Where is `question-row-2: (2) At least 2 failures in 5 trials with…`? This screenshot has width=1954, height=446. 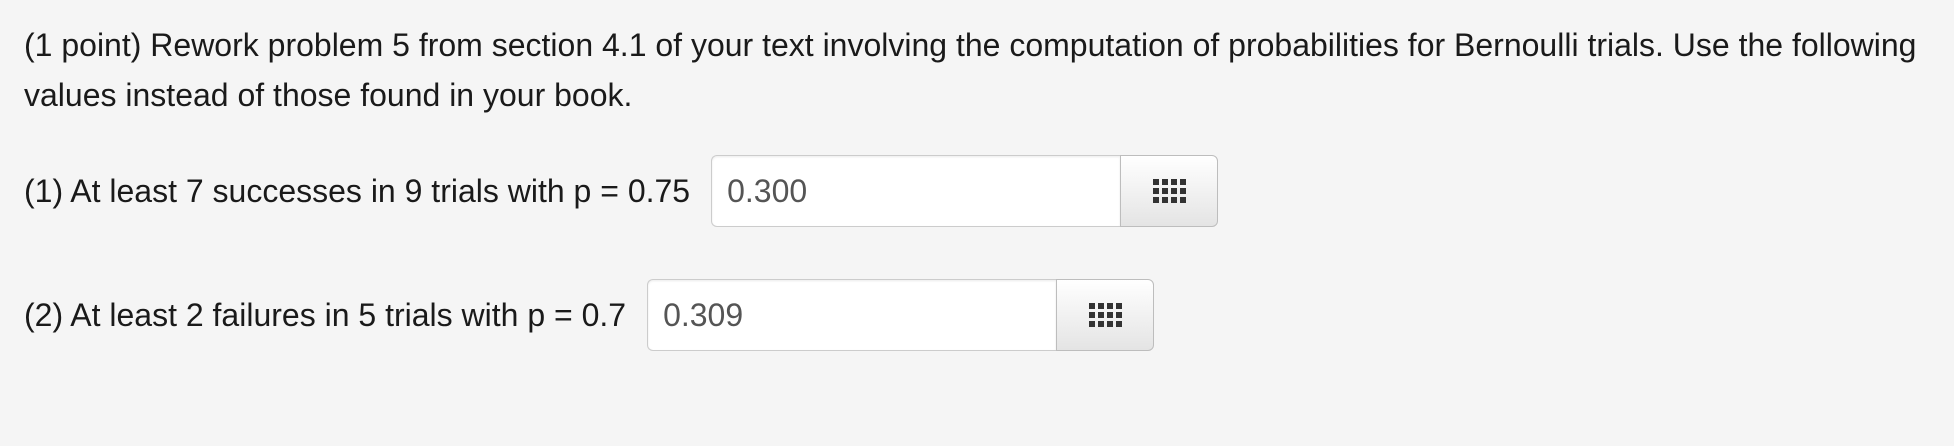 question-row-2: (2) At least 2 failures in 5 trials with… is located at coordinates (589, 315).